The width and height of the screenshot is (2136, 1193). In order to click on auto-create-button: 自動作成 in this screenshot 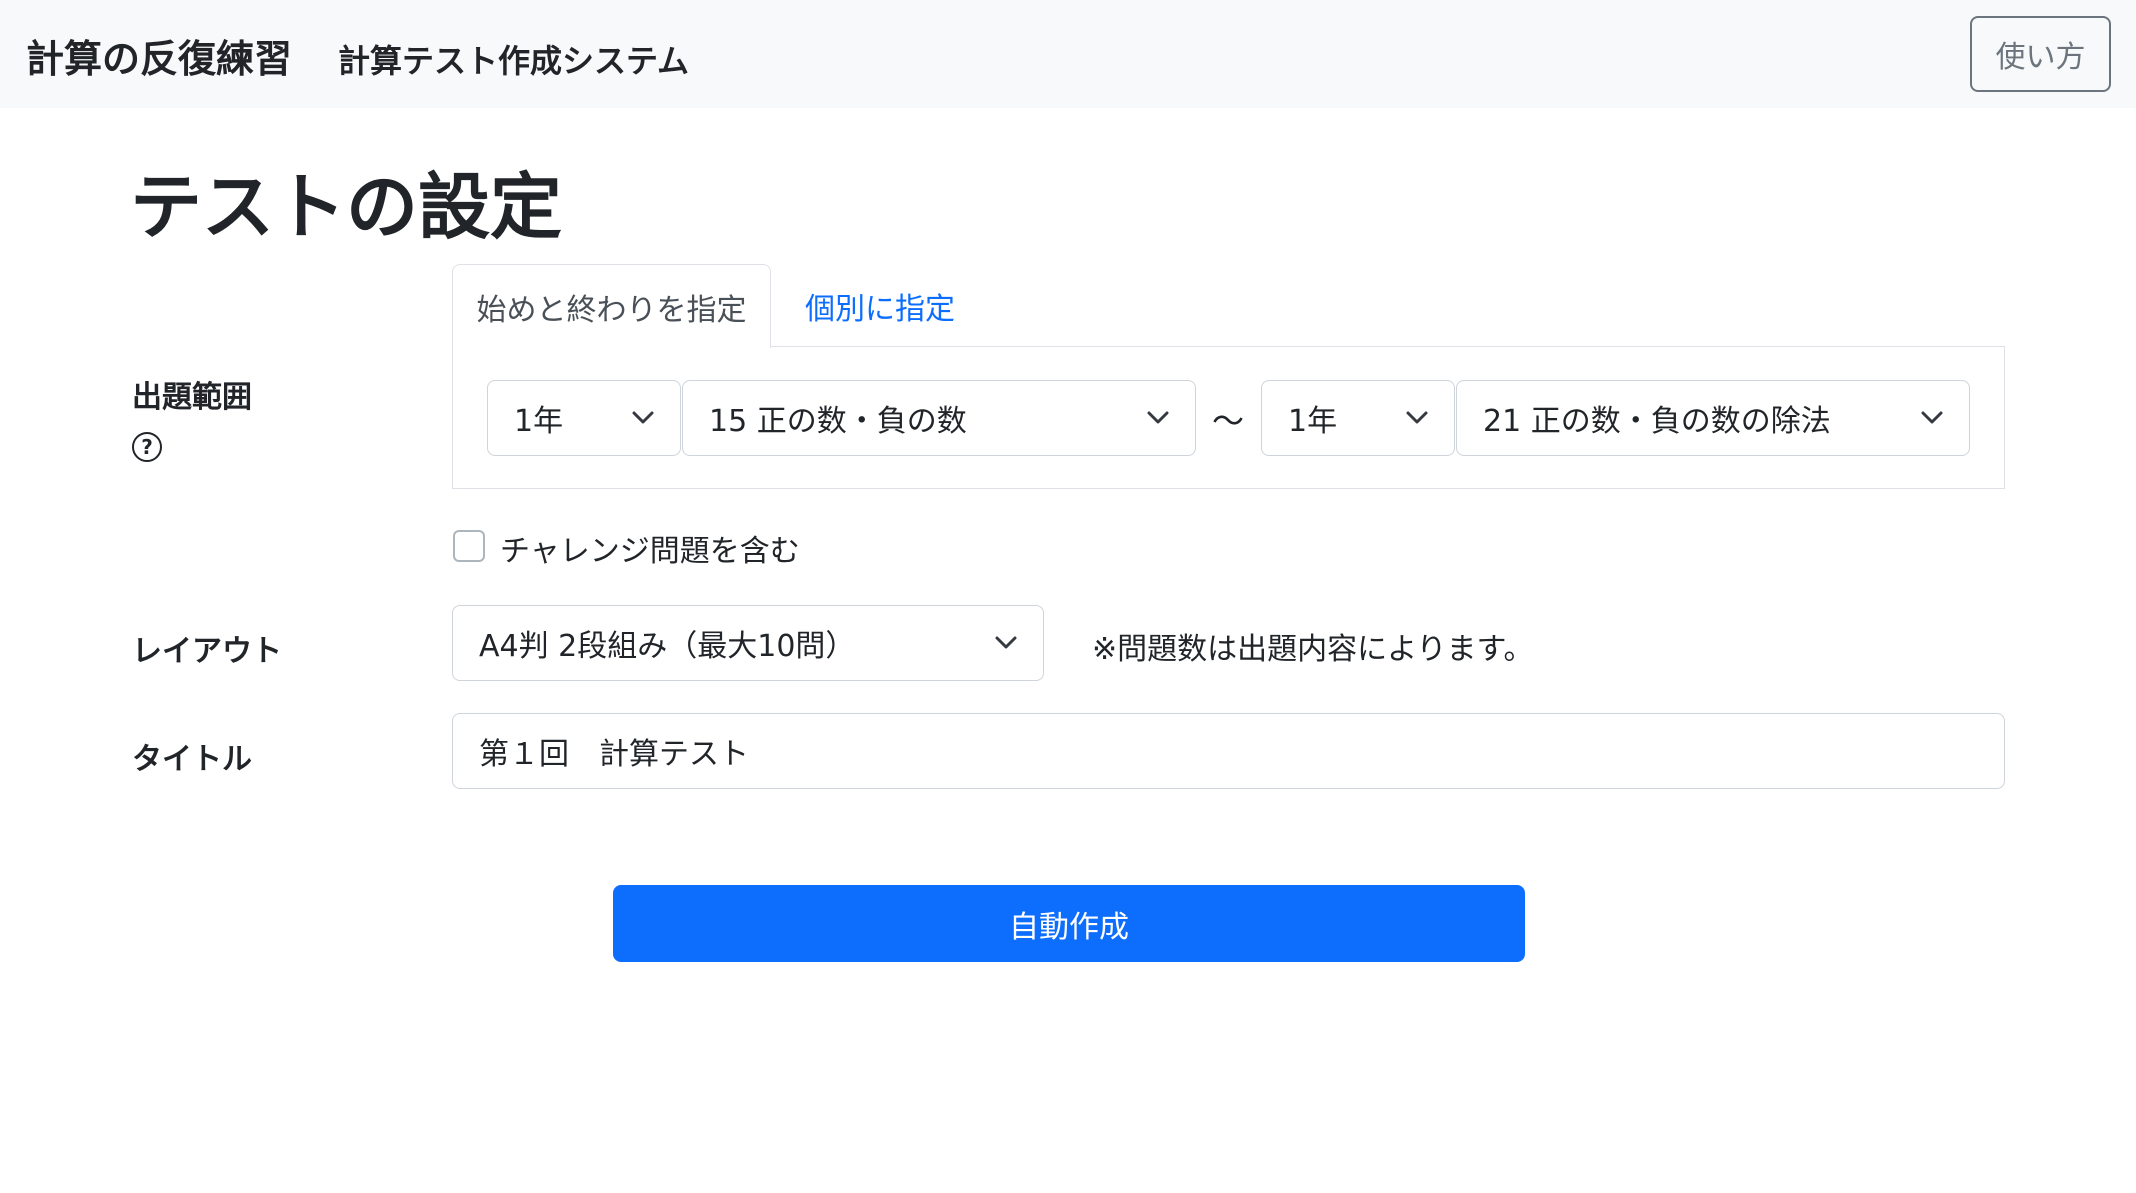, I will do `click(1069, 923)`.